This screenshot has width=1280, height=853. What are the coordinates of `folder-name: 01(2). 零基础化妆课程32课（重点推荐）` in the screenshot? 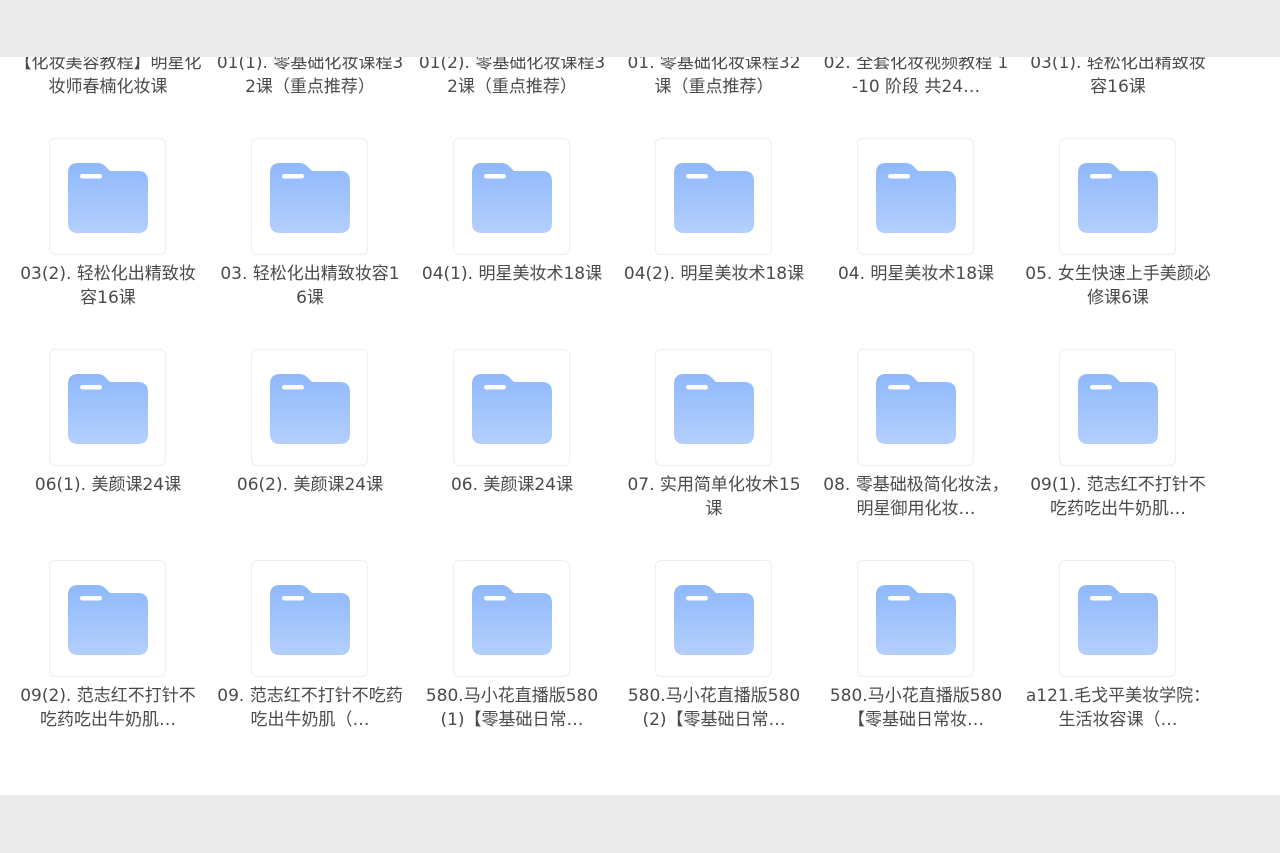 It's located at (512, 78).